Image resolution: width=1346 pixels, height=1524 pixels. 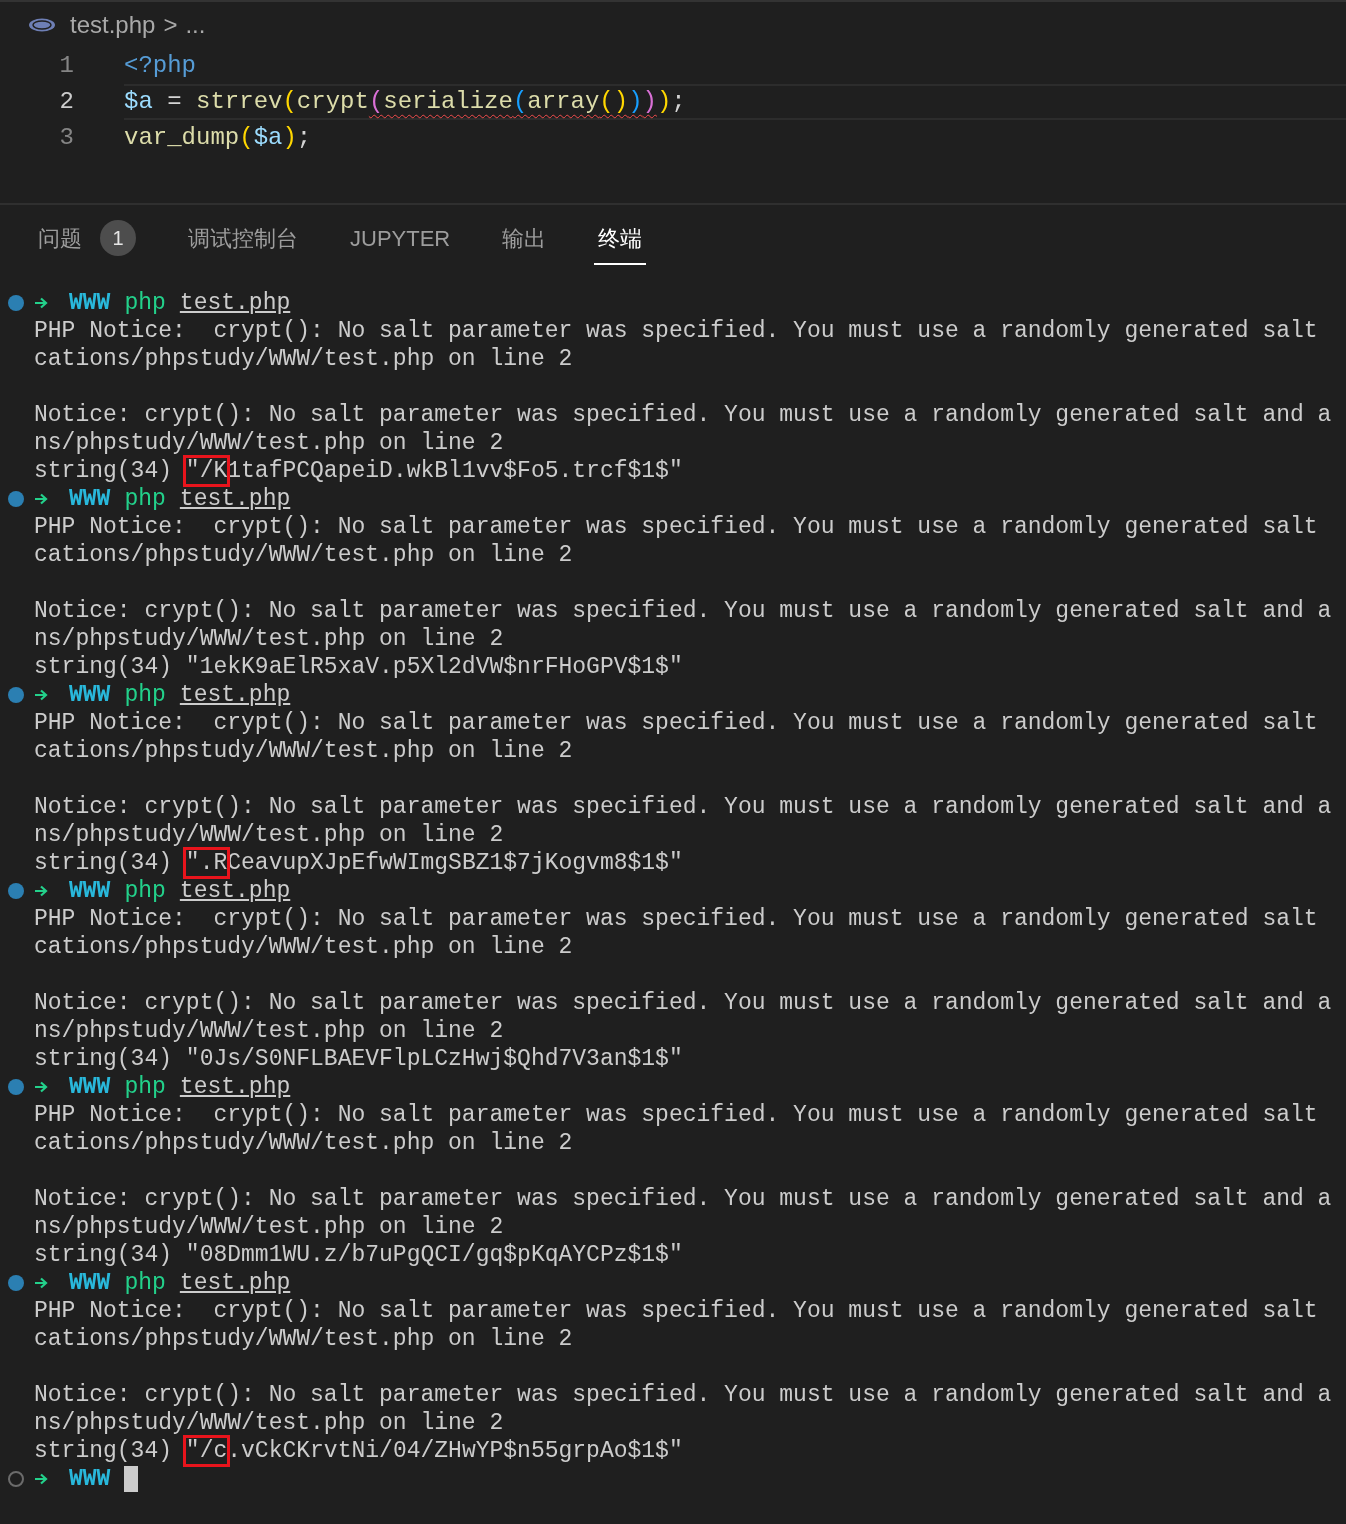 I want to click on panel-tab: 调试控制台, so click(x=243, y=239).